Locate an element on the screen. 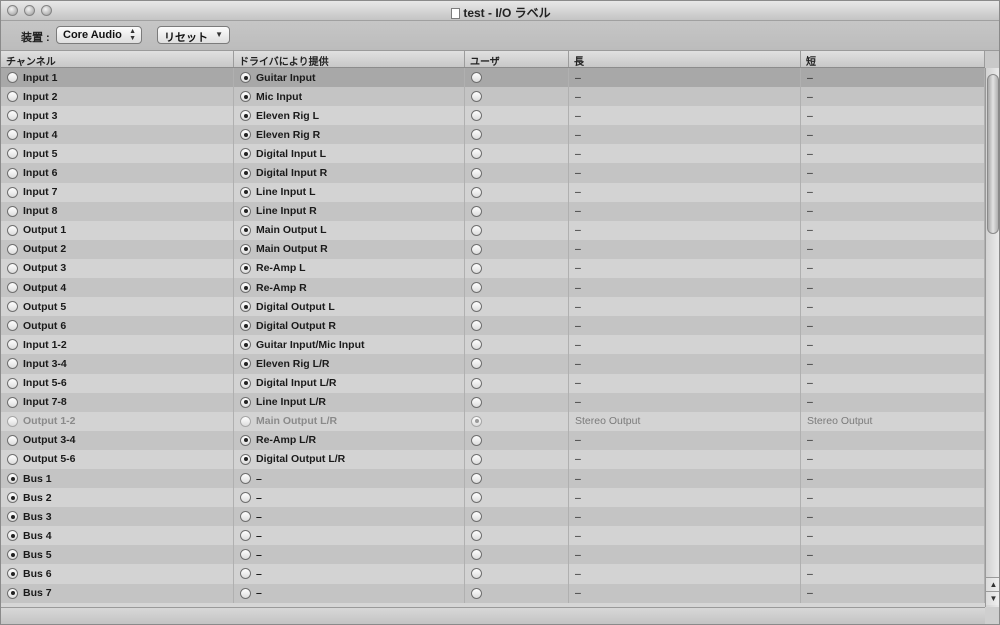  table-row: Input 3 Eleven Rig L – – is located at coordinates (493, 116).